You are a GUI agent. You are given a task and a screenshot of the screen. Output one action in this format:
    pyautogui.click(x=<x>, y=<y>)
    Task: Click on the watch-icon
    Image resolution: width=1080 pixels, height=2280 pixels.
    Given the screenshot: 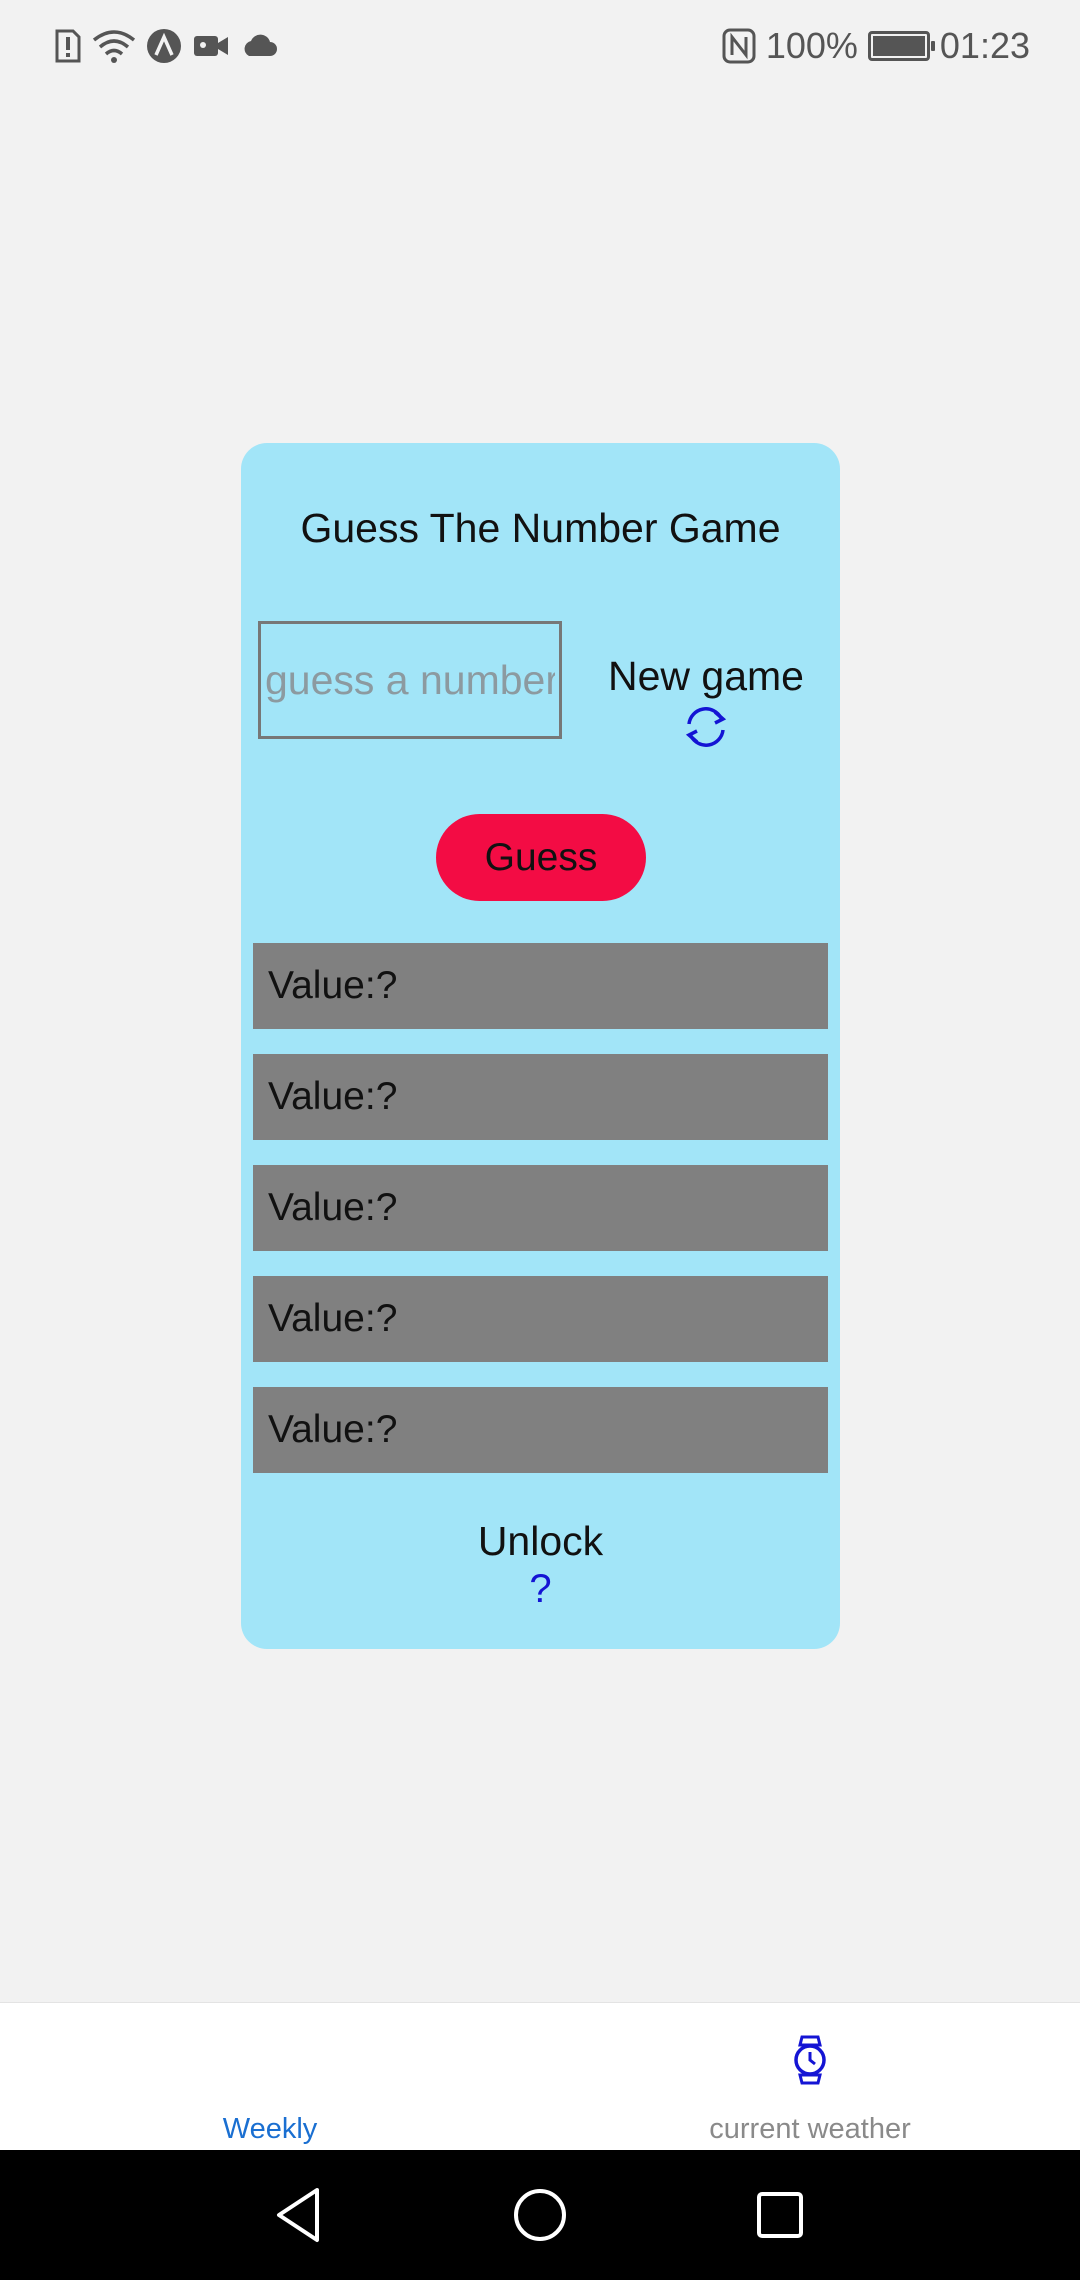 What is the action you would take?
    pyautogui.click(x=810, y=2060)
    